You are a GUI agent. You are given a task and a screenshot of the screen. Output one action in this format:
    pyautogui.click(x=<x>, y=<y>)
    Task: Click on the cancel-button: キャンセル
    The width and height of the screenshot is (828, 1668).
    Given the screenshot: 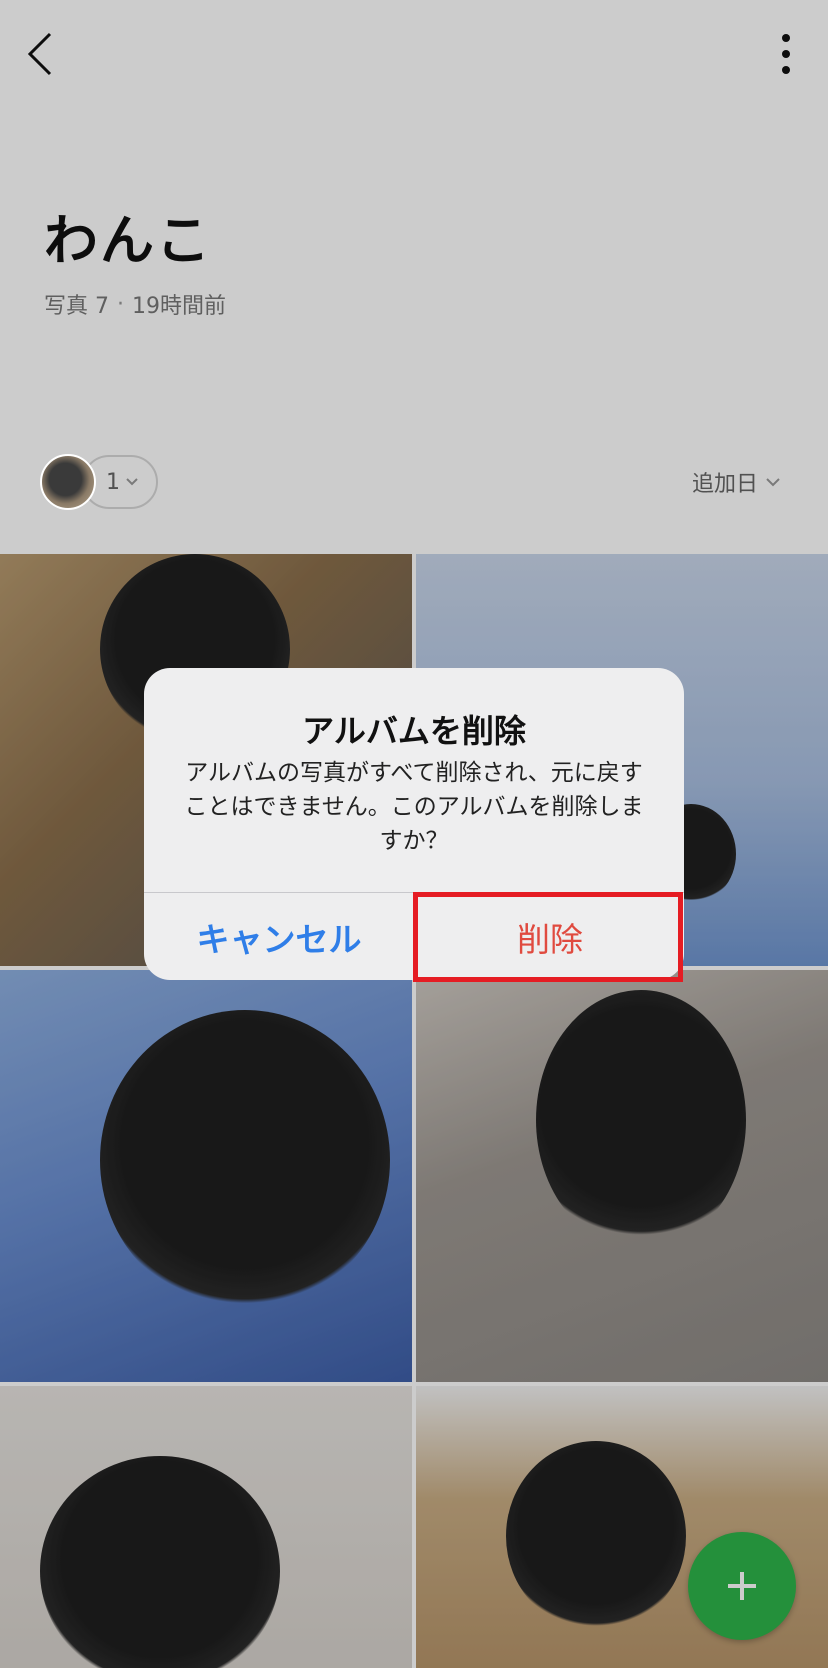 What is the action you would take?
    pyautogui.click(x=279, y=936)
    